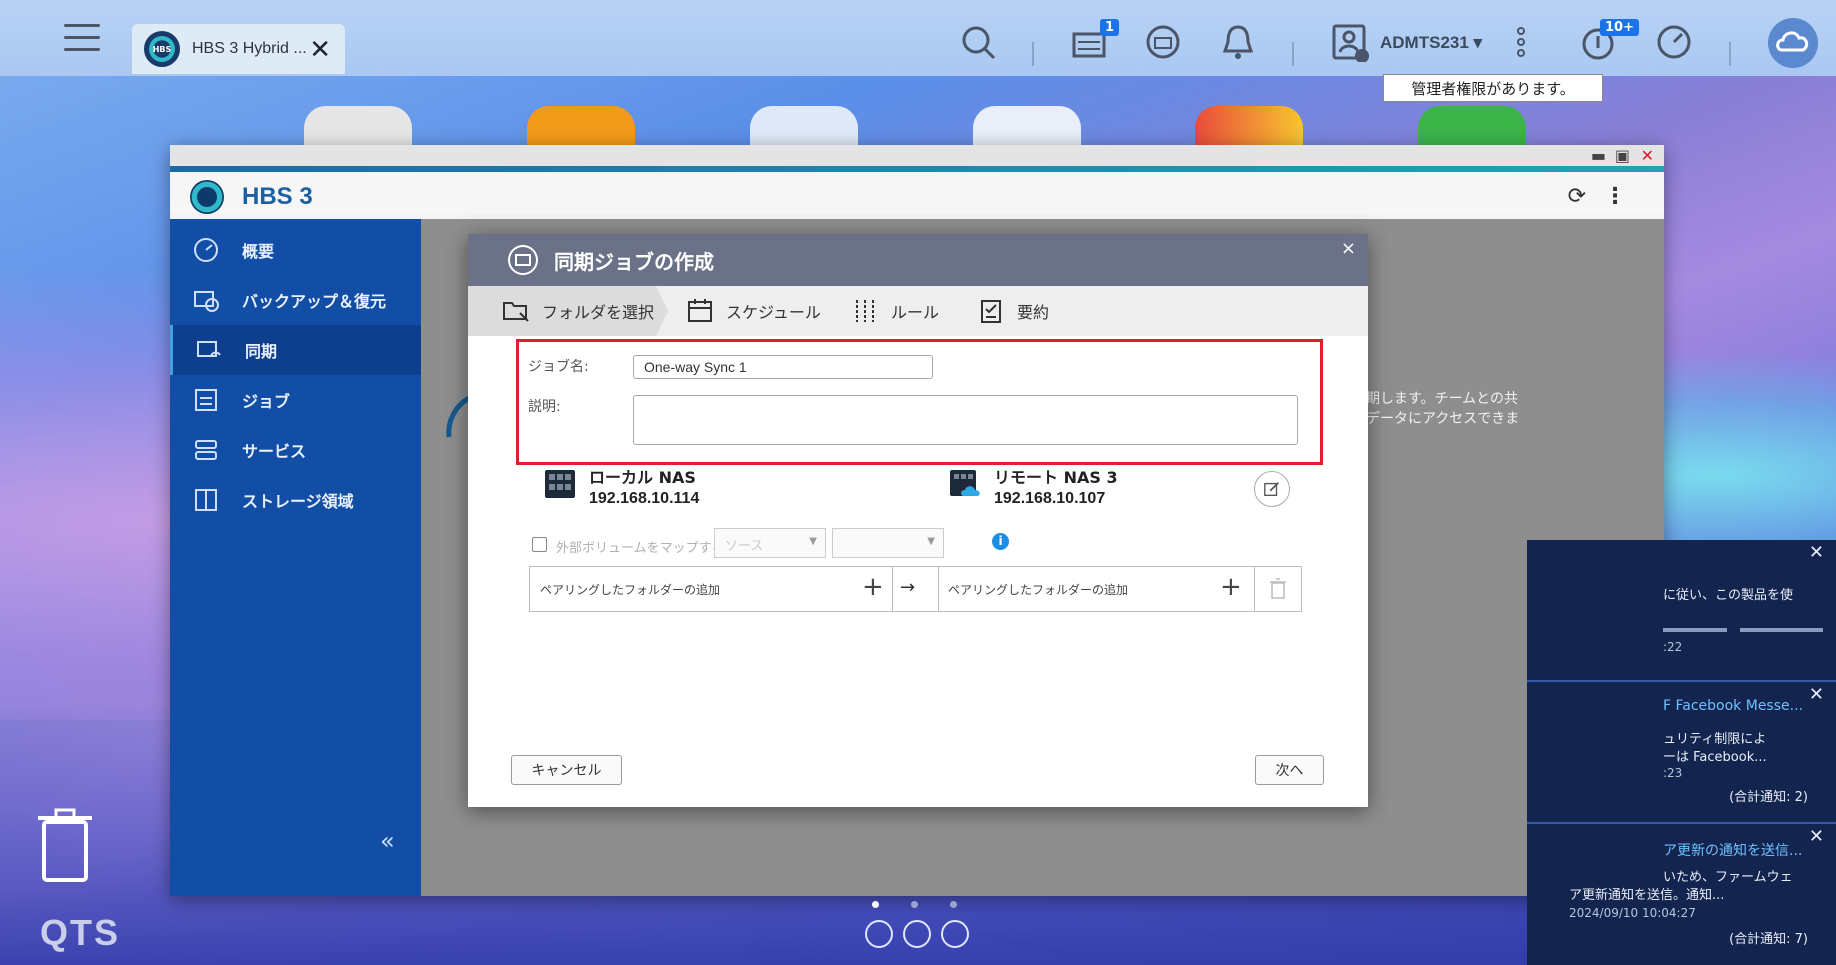 The height and width of the screenshot is (965, 1836). Describe the element at coordinates (873, 587) in the screenshot. I see `add-local-folder-icon: +` at that location.